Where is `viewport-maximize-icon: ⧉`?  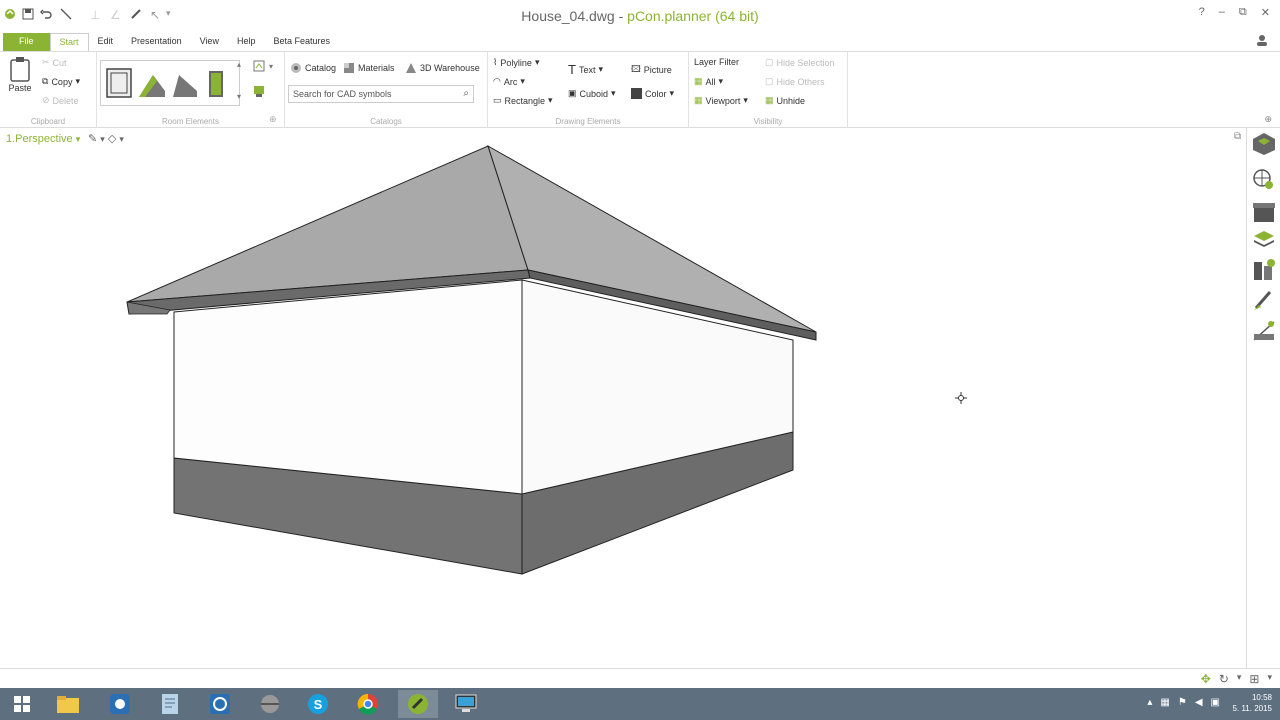 viewport-maximize-icon: ⧉ is located at coordinates (1237, 136).